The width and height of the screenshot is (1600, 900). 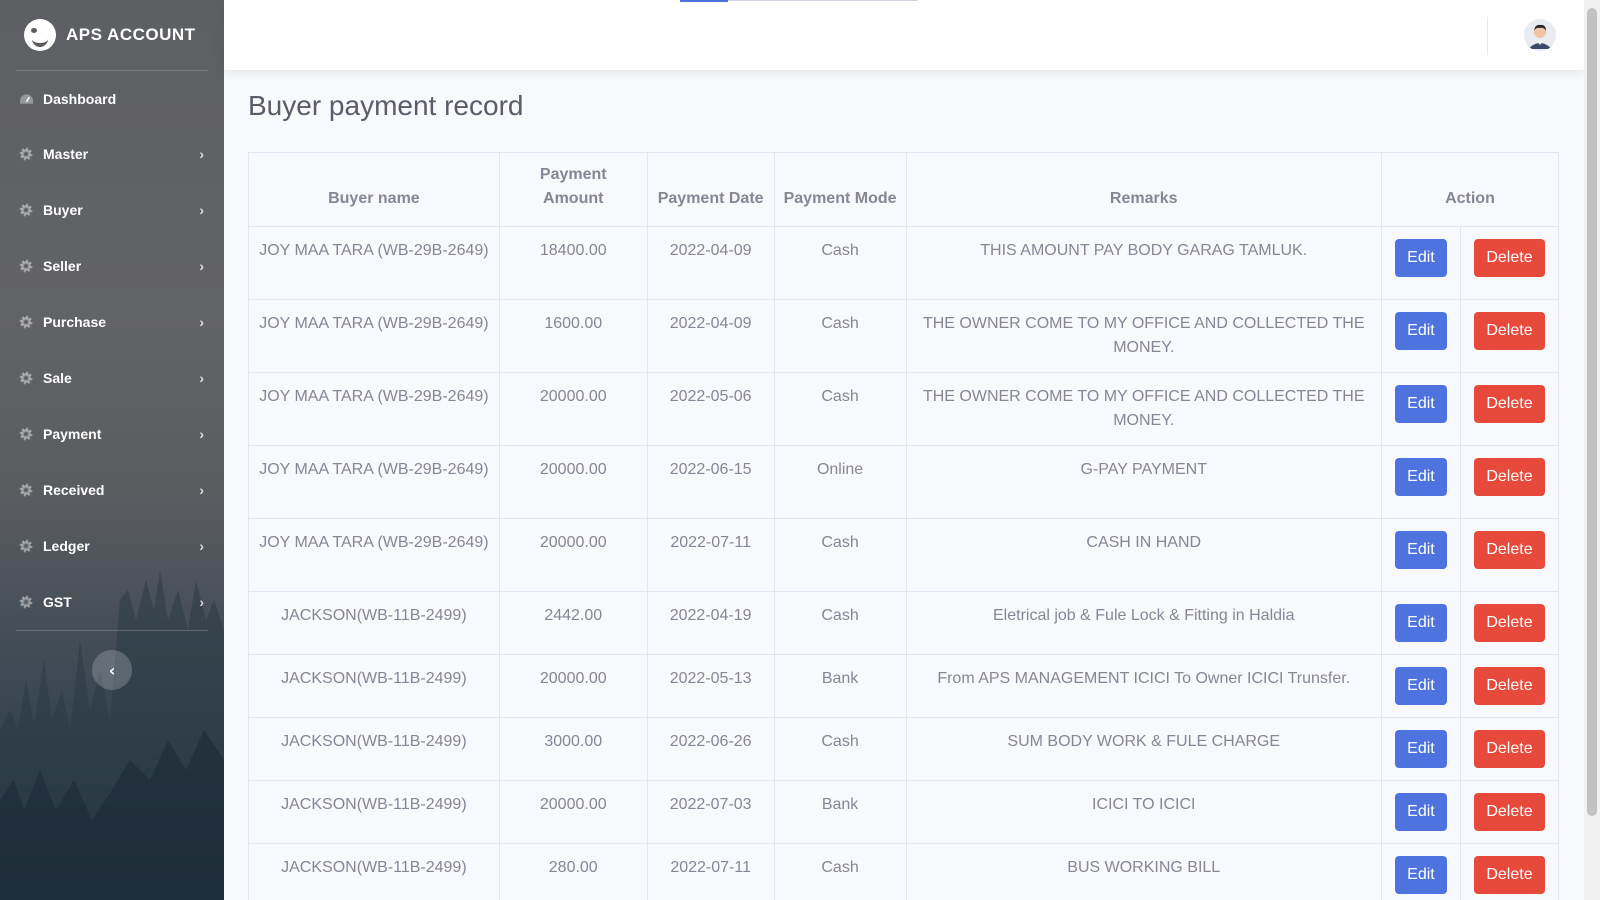 What do you see at coordinates (112, 378) in the screenshot?
I see `sidebar-item-sale: Sale ›` at bounding box center [112, 378].